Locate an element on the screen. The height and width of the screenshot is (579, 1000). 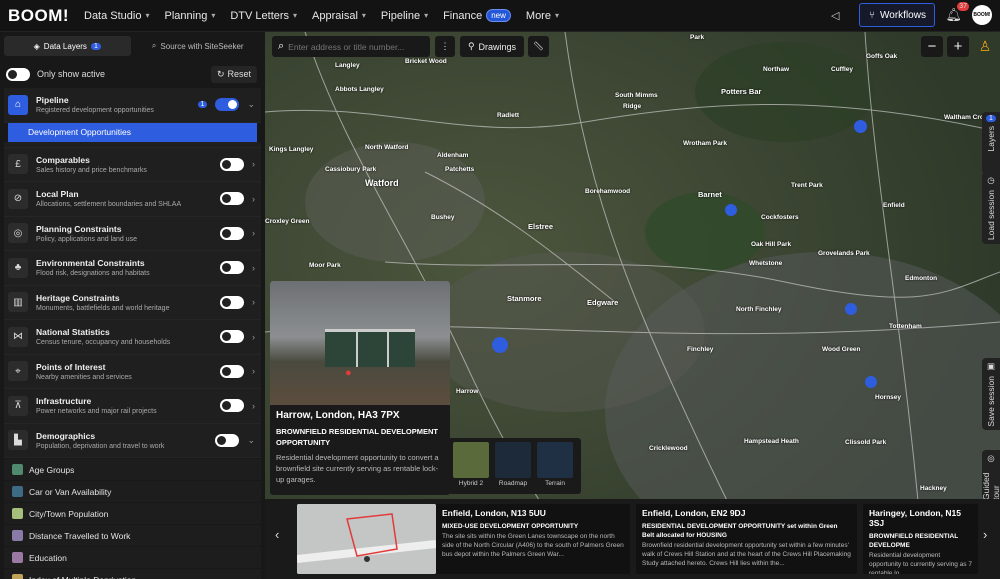
map-type-roadmap: Roadmap is located at coordinates (513, 466).